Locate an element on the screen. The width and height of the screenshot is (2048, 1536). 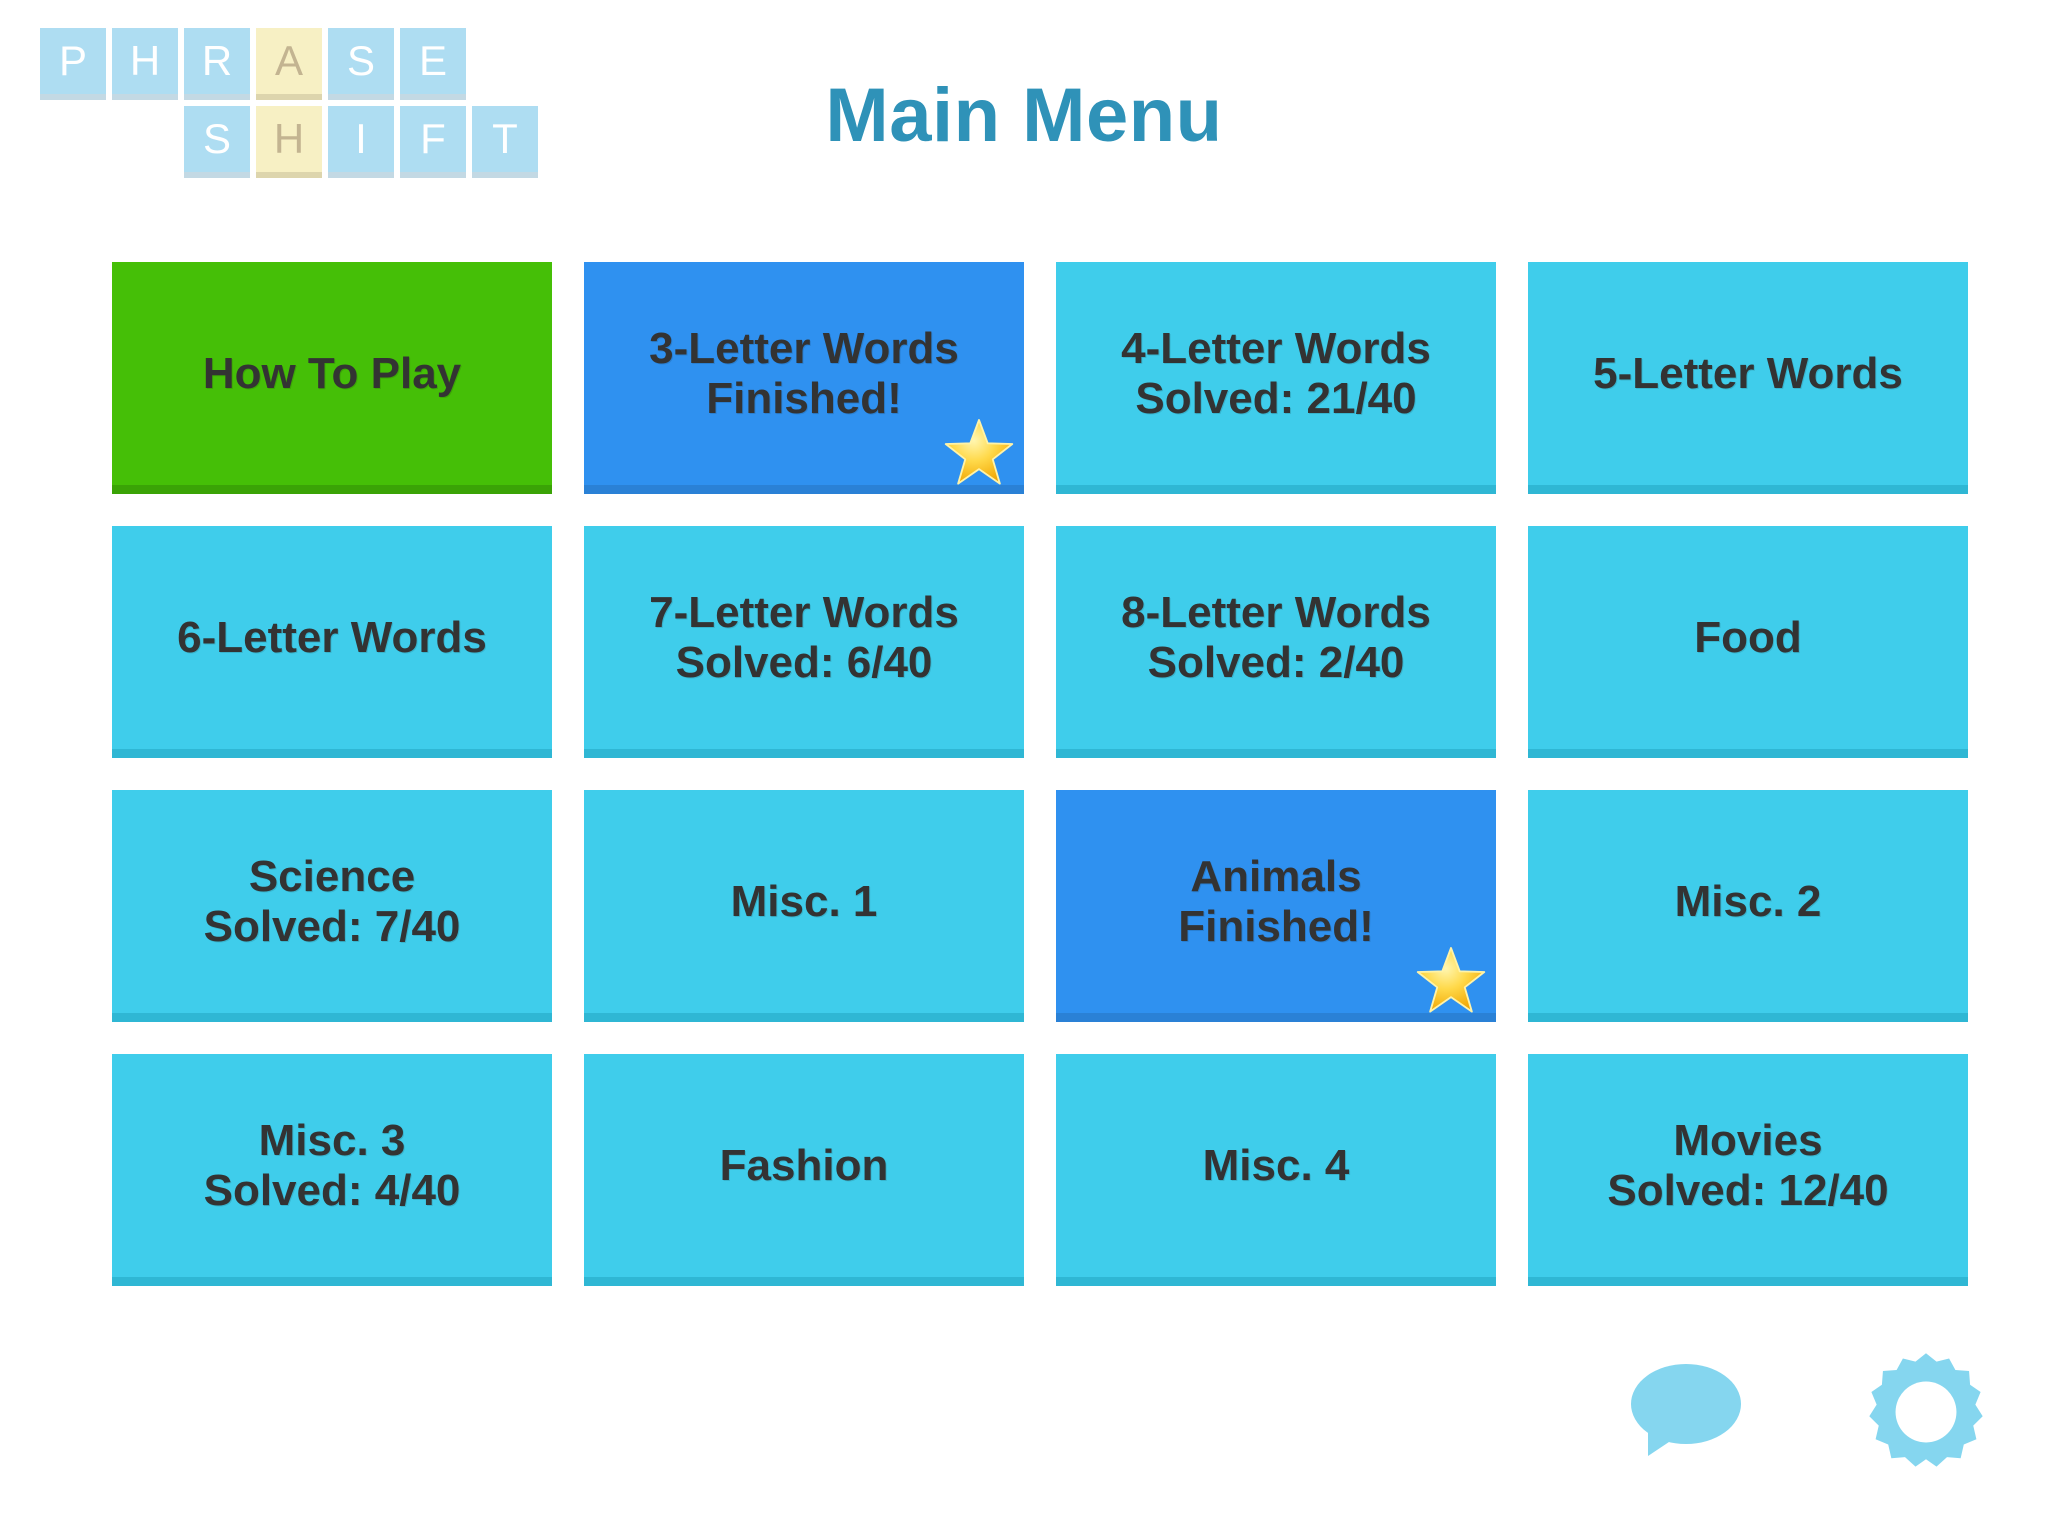
menu-tile-status: Solved: 4/40 is located at coordinates (332, 1190).